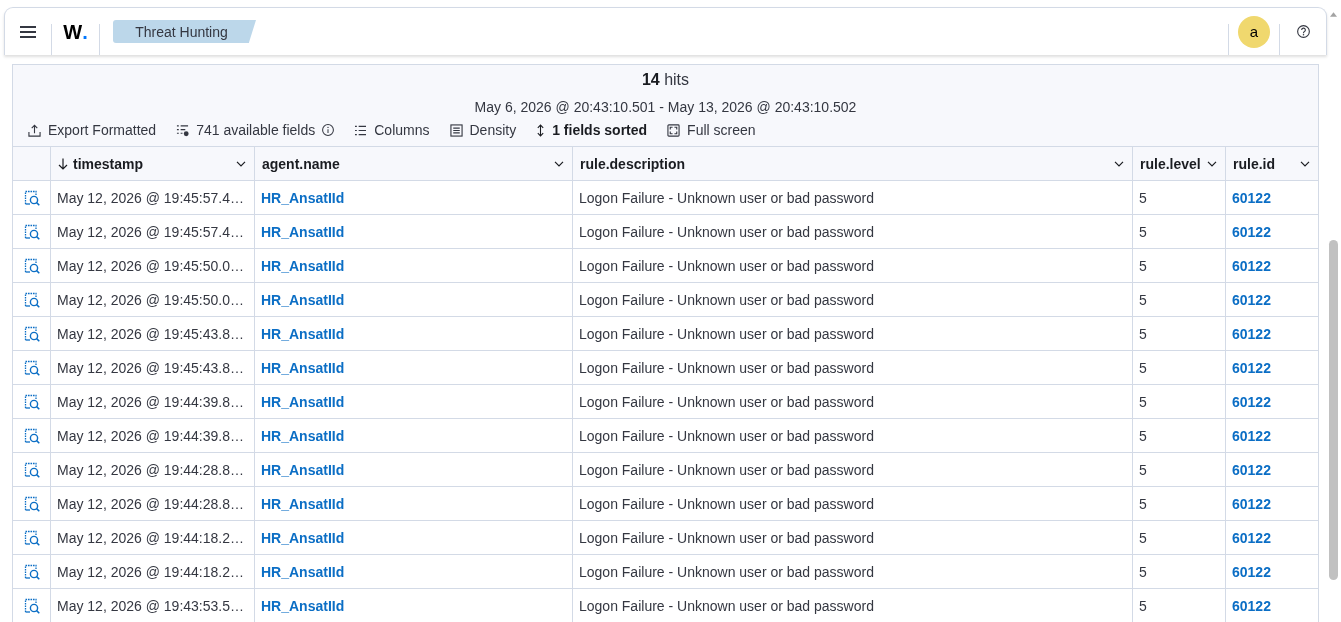  Describe the element at coordinates (1179, 164) in the screenshot. I see `column-header: rule.level` at that location.